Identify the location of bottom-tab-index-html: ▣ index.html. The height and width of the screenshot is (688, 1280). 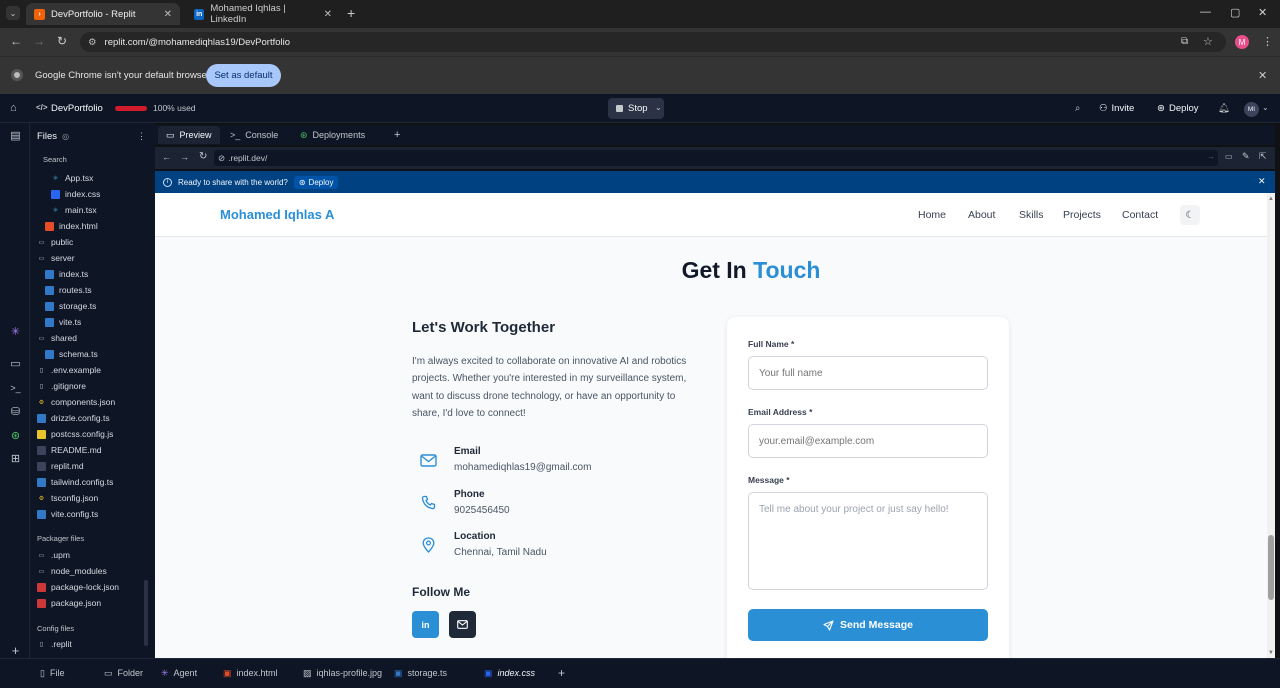
(250, 673).